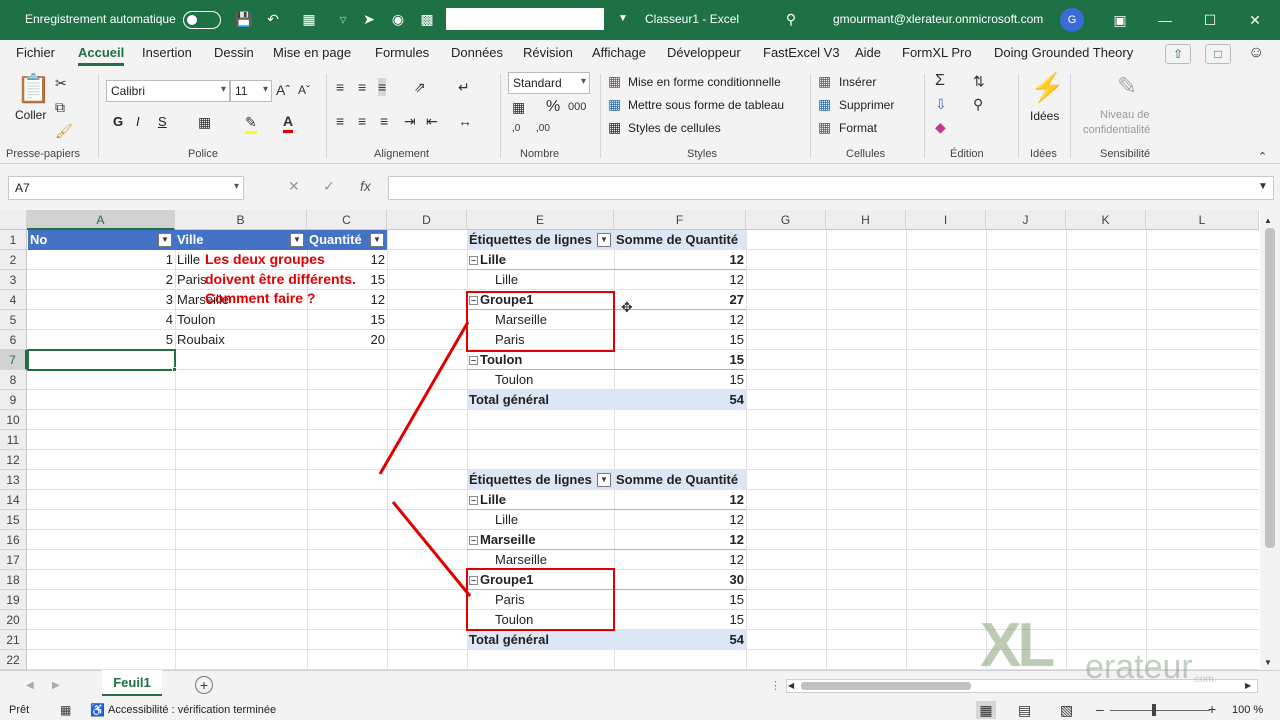  Describe the element at coordinates (540, 380) in the screenshot. I see `pivot1-item-label: Toulon` at that location.